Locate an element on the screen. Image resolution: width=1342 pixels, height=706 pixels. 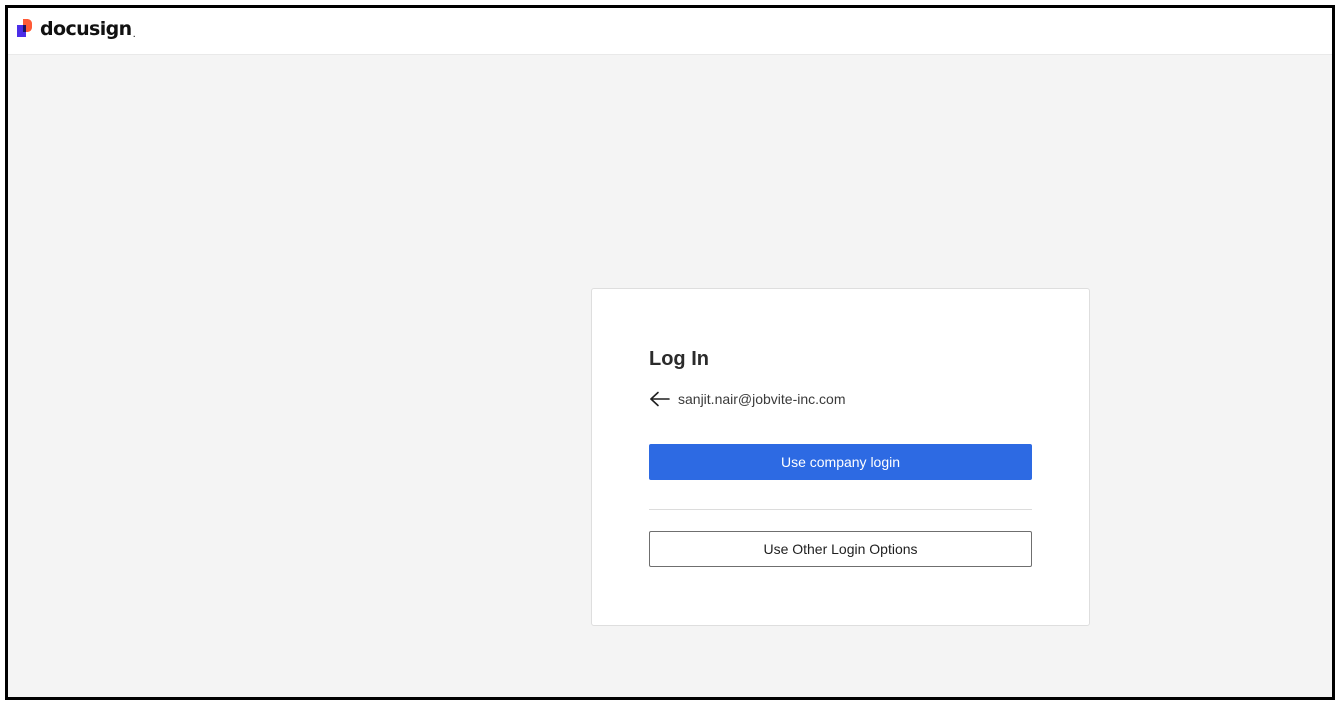
docusign-logo: docusign . is located at coordinates (76, 29).